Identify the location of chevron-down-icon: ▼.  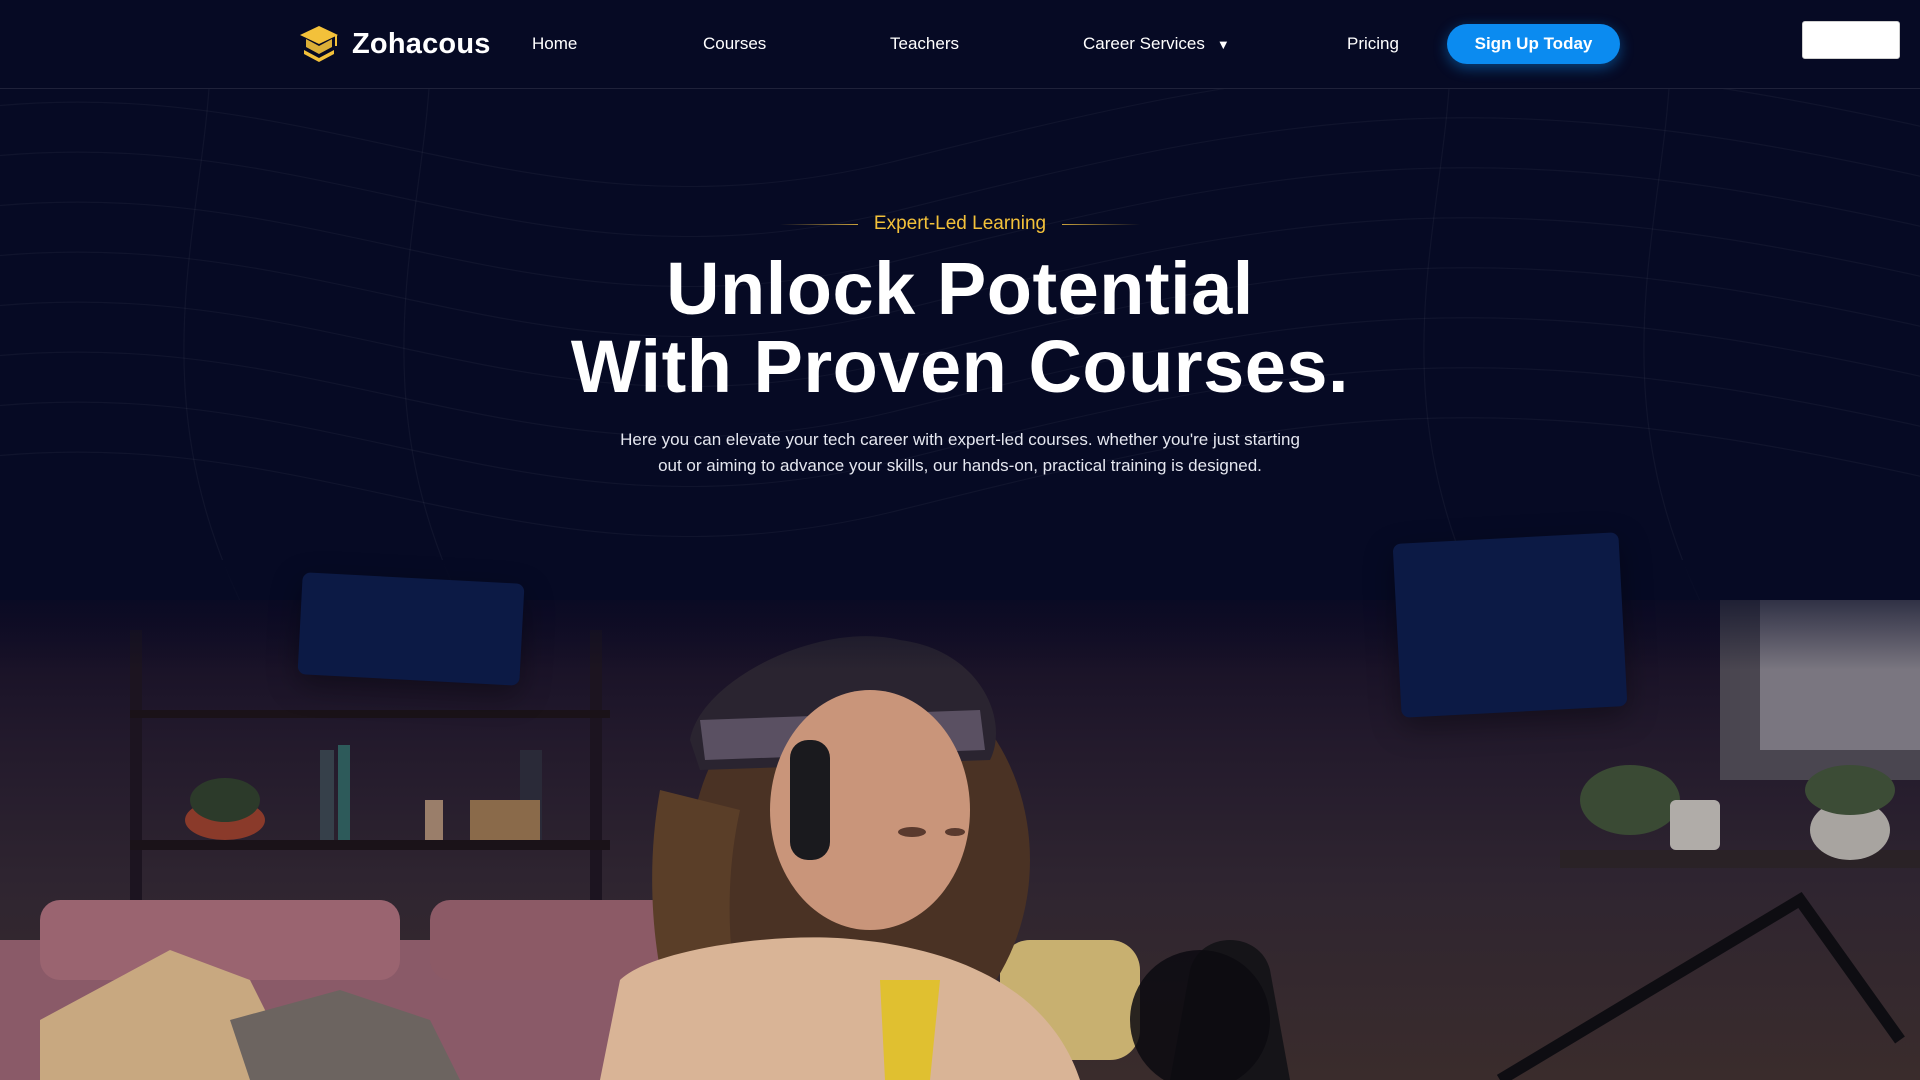
(1223, 44).